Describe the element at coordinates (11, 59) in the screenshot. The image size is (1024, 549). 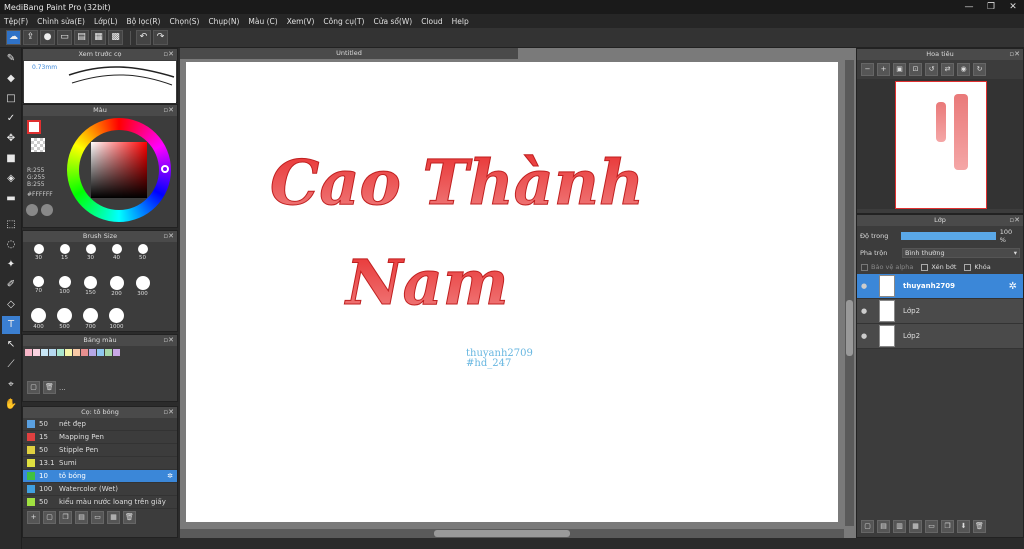
I see `brush-tool-icon: ✎` at that location.